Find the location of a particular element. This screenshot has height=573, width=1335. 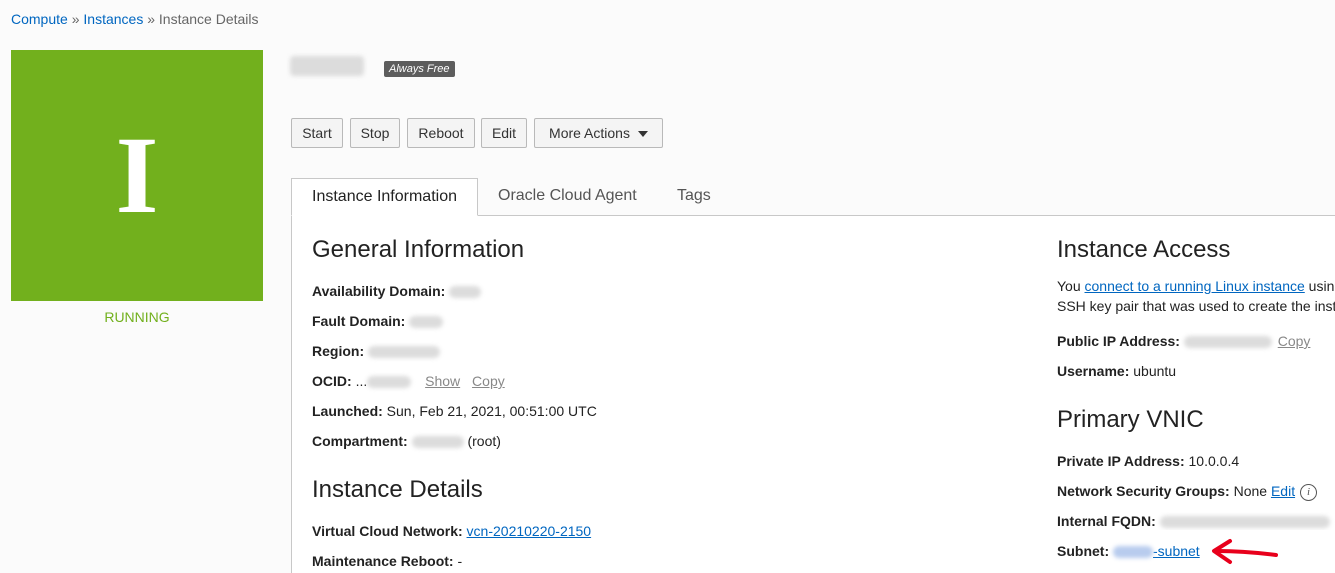

subnet-suffix: -subnet is located at coordinates (1176, 551).